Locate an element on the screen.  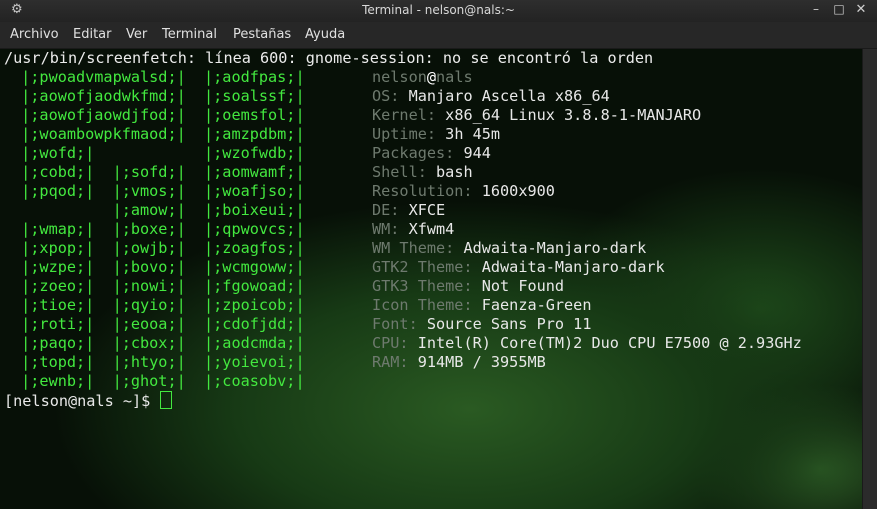
info-row: WM: Xfwm4 is located at coordinates (413, 229).